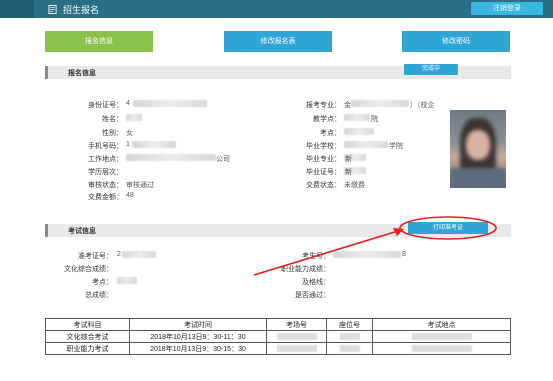  What do you see at coordinates (198, 324) in the screenshot?
I see `header-time: 考试时间` at bounding box center [198, 324].